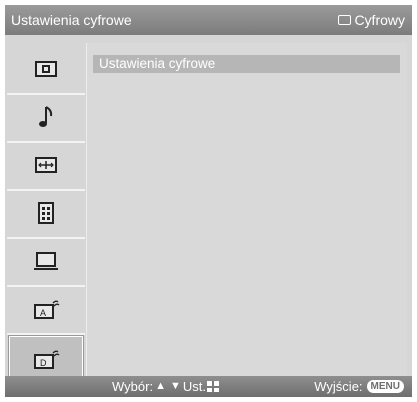 The image size is (417, 402). What do you see at coordinates (71, 20) in the screenshot?
I see `page-title: Ustawienia cyfrowe` at bounding box center [71, 20].